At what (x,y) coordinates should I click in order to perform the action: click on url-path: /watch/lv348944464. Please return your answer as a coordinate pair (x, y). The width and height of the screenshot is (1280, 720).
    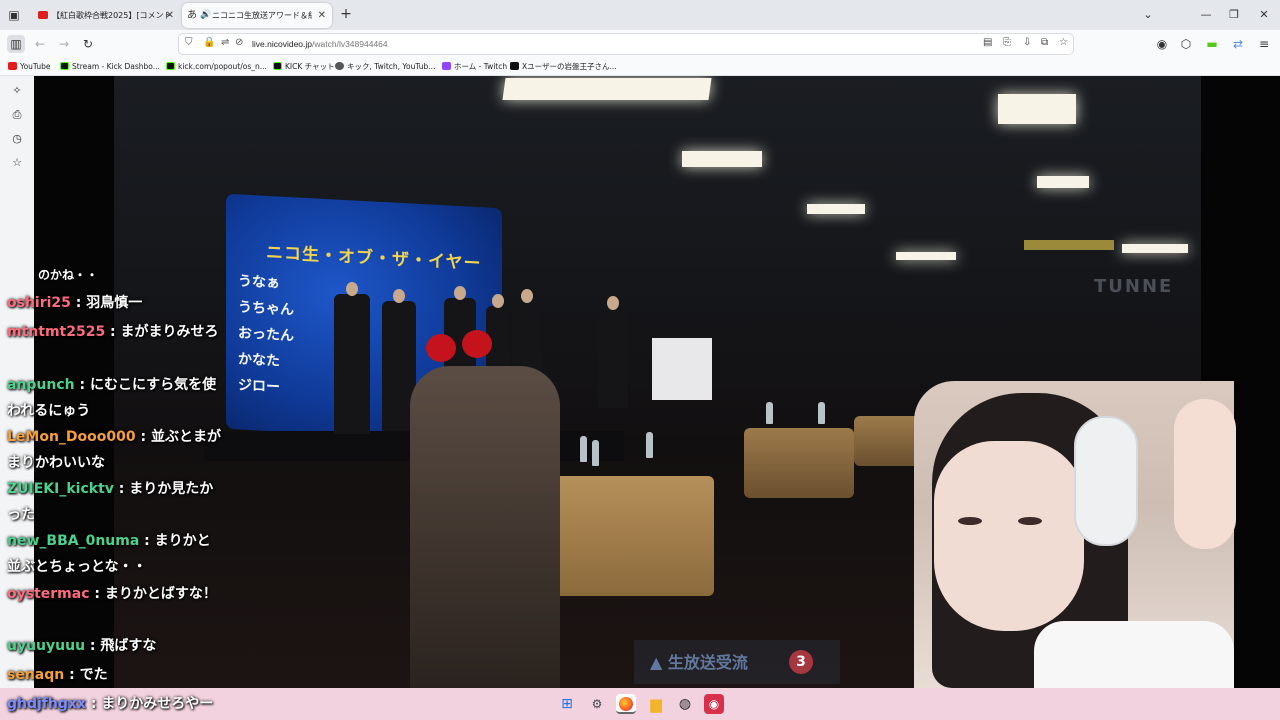
    Looking at the image, I should click on (350, 44).